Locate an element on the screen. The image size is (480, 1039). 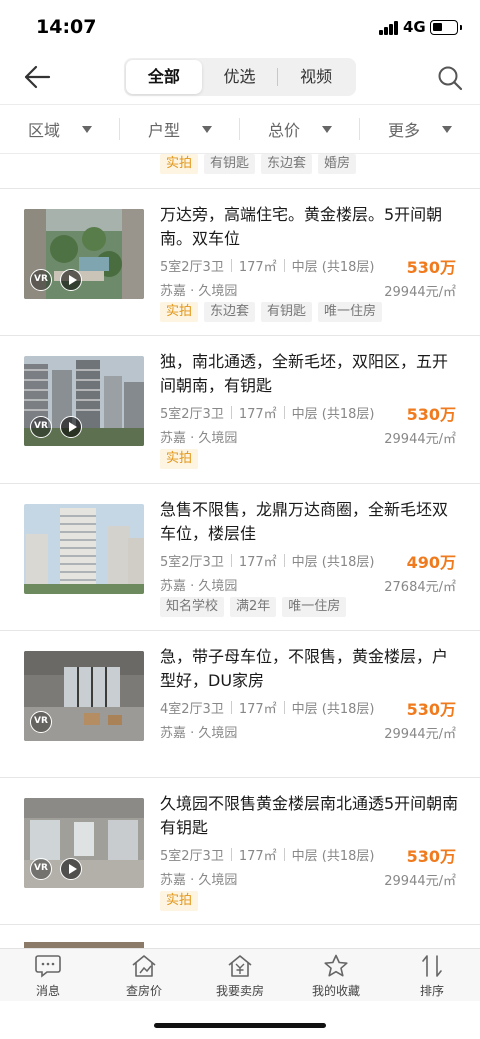
tab-label: 查房价 is located at coordinates (143, 991).